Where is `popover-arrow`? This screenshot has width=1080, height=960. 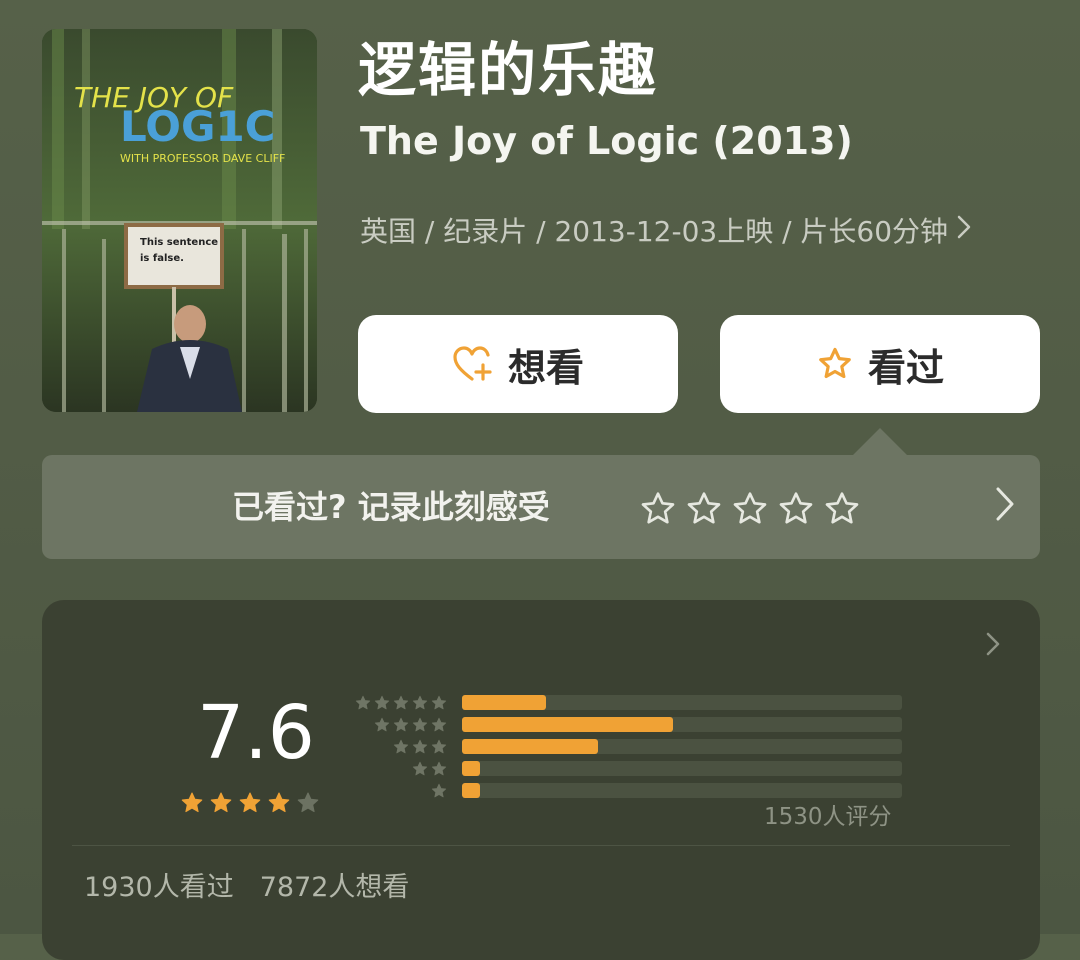 popover-arrow is located at coordinates (880, 442).